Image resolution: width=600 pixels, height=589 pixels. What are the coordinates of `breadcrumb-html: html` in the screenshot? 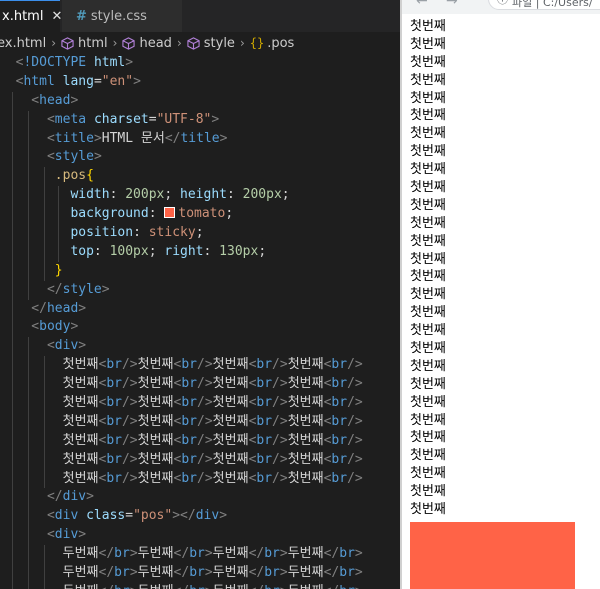 It's located at (84, 43).